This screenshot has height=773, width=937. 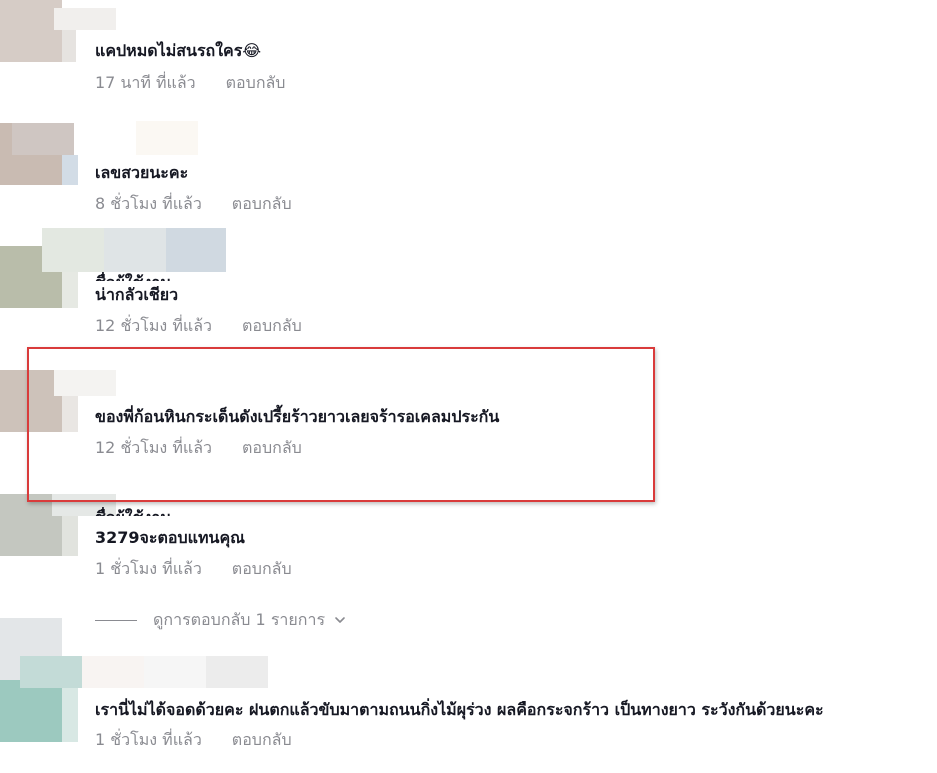 I want to click on divider-line, so click(x=116, y=620).